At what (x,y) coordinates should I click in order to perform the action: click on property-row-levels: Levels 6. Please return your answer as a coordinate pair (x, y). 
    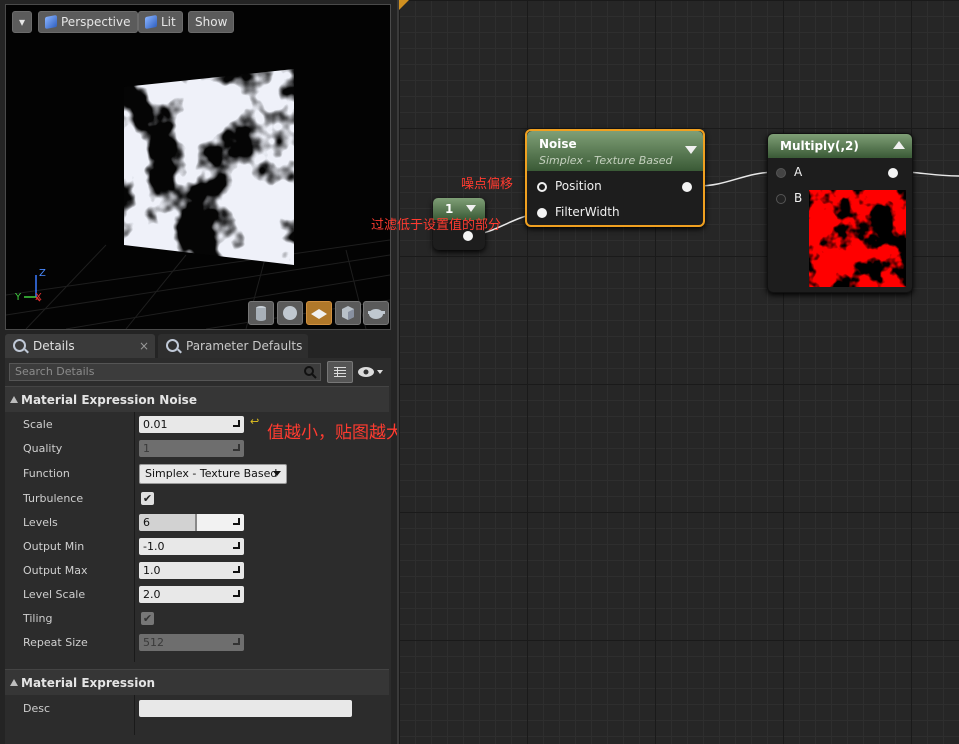
    Looking at the image, I should click on (195, 523).